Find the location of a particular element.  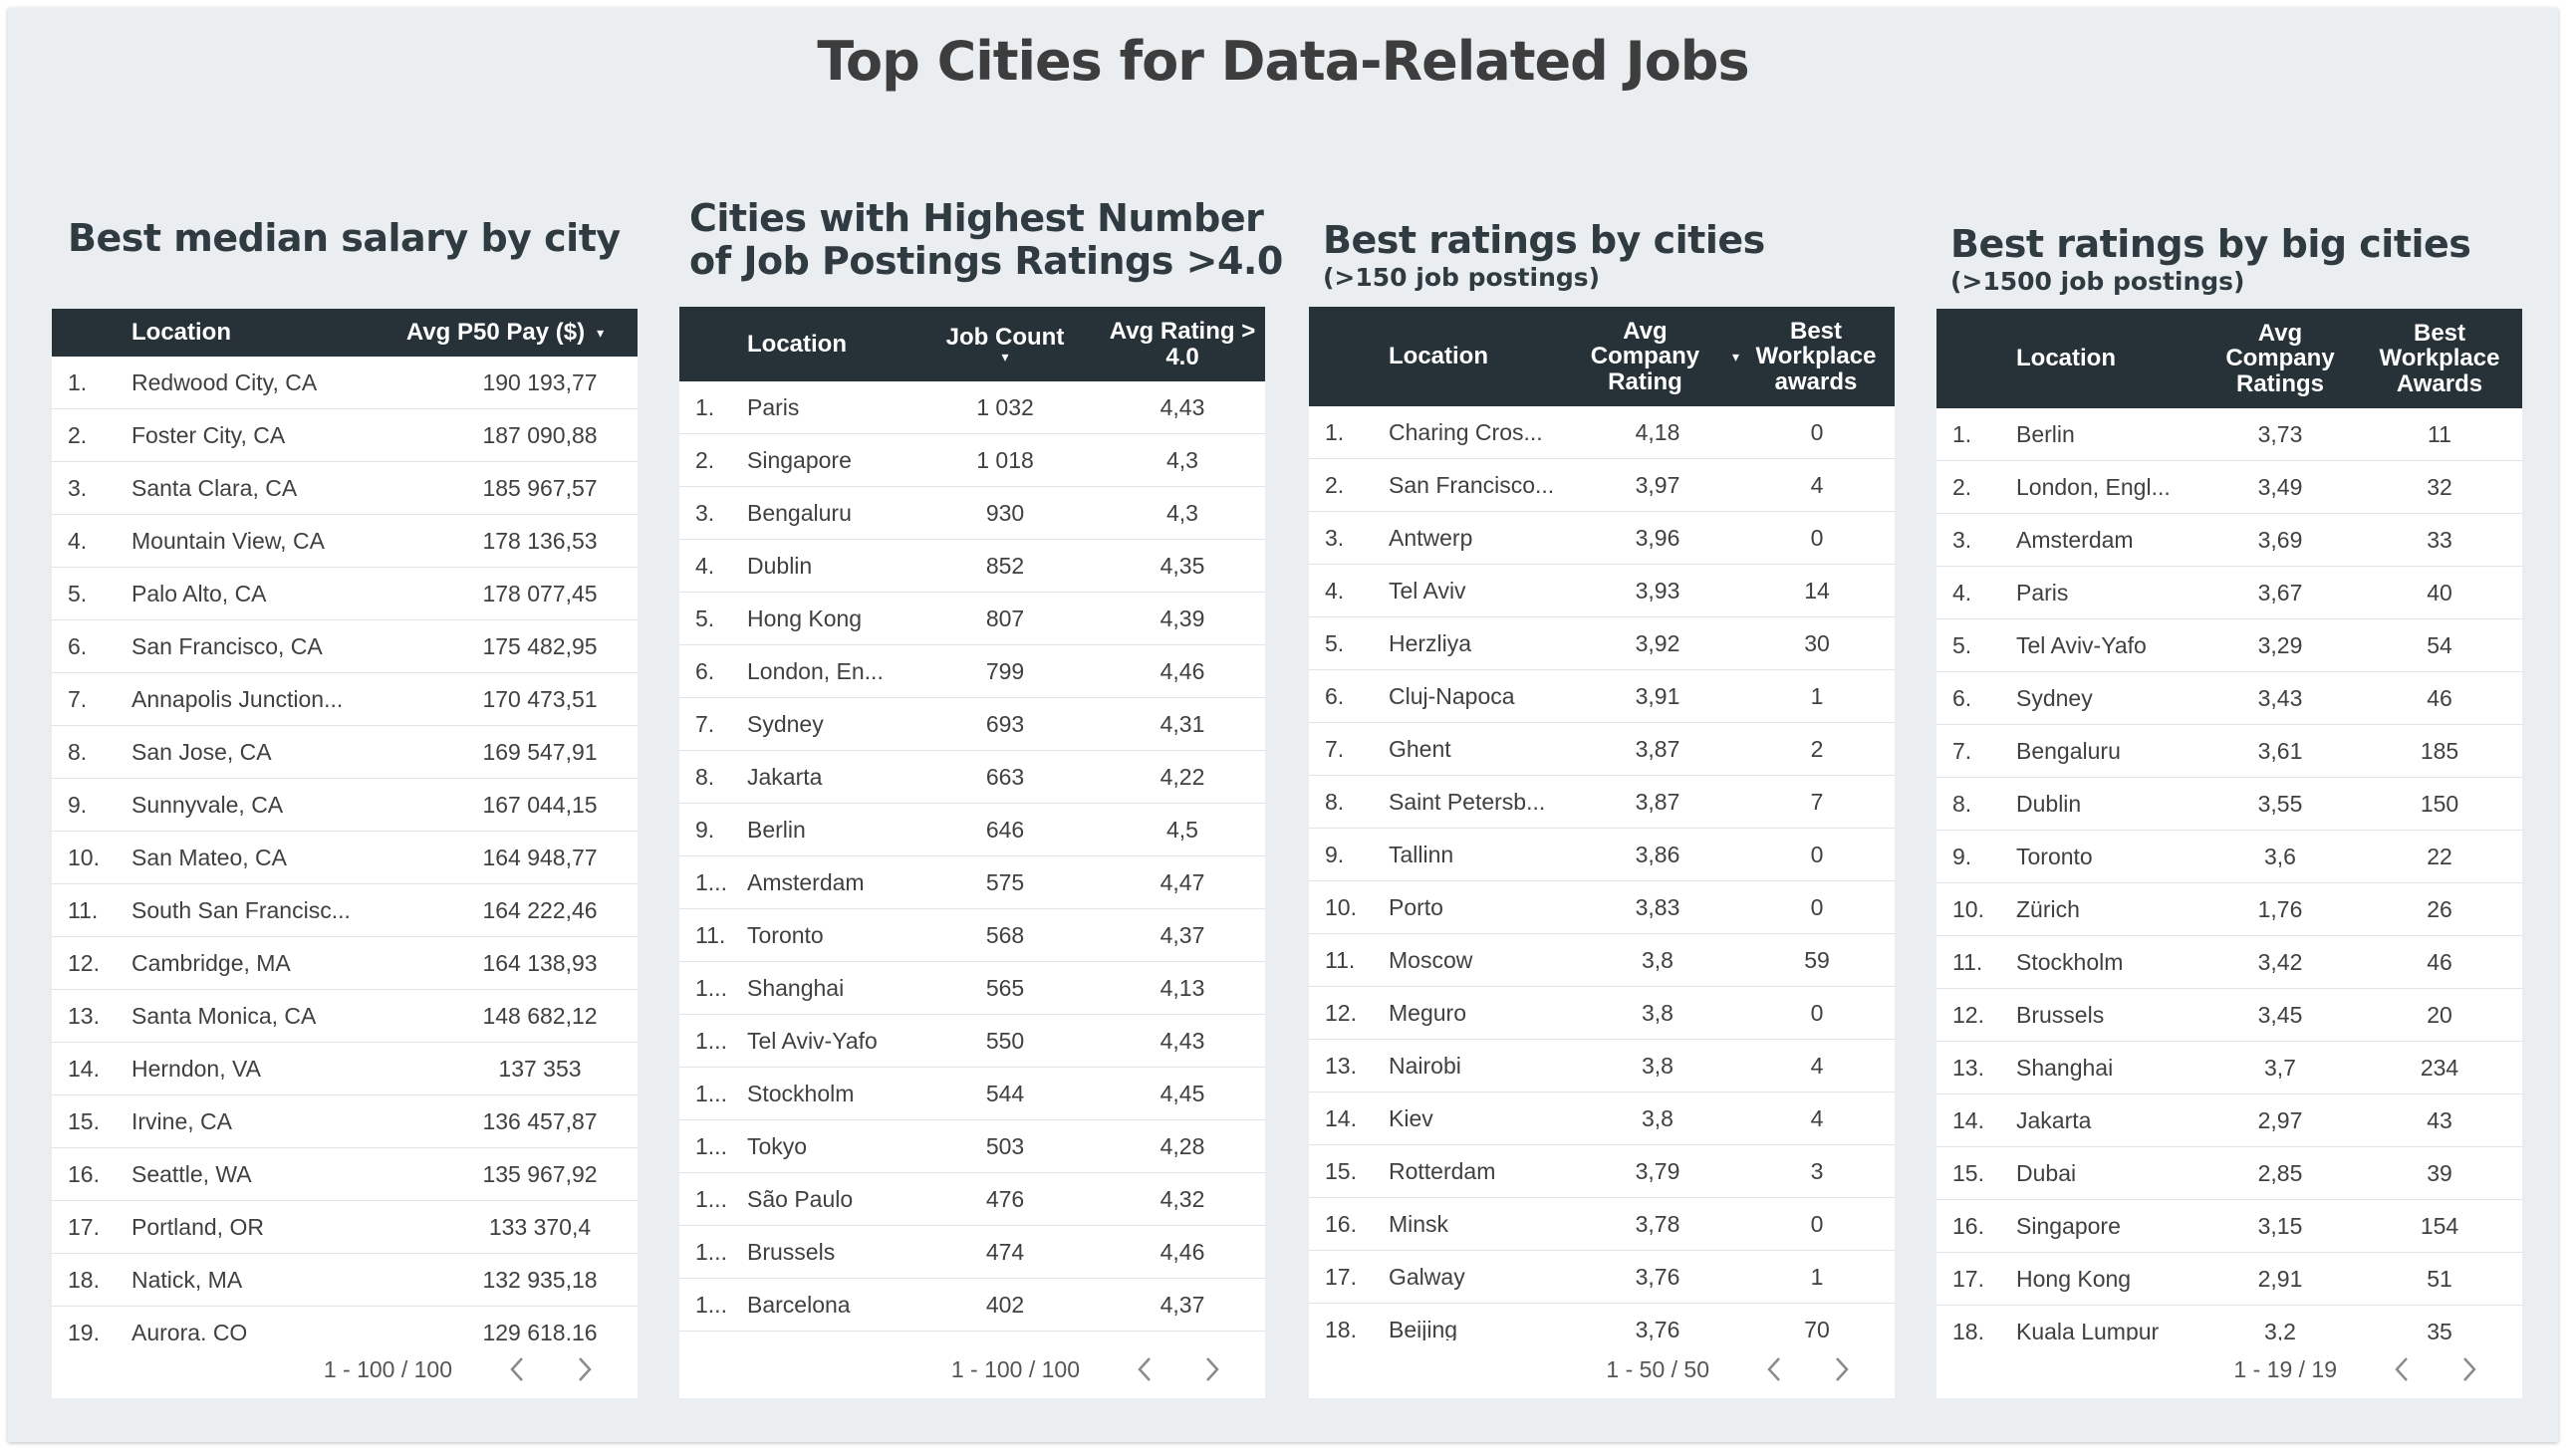

table-row: 14. Kiev 3,8 4 is located at coordinates (1602, 1118).